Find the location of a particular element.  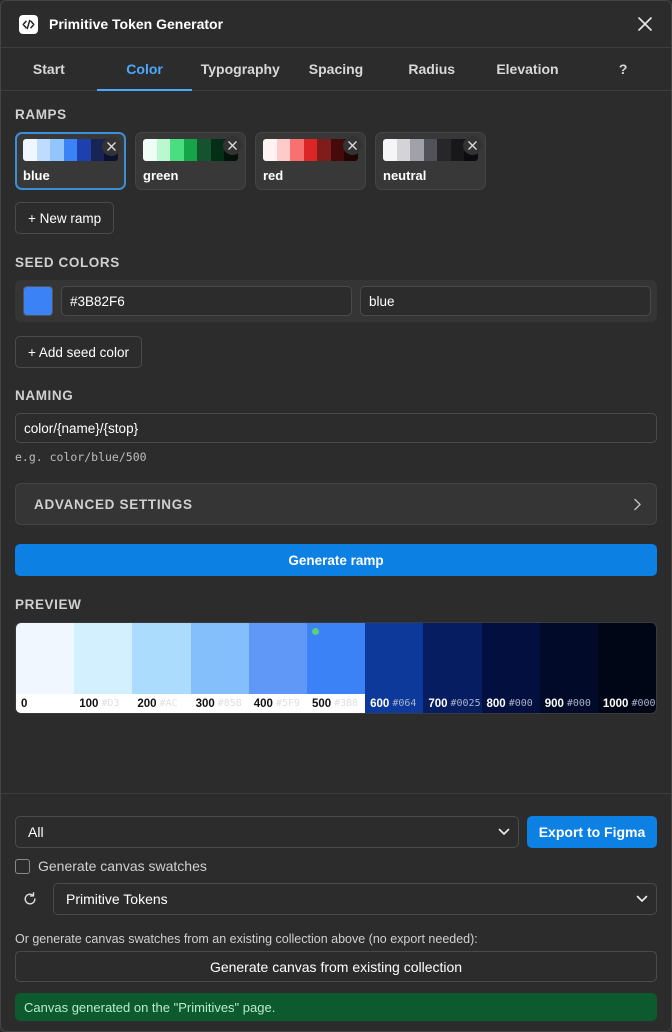

ramp-name: blue is located at coordinates (36, 175).